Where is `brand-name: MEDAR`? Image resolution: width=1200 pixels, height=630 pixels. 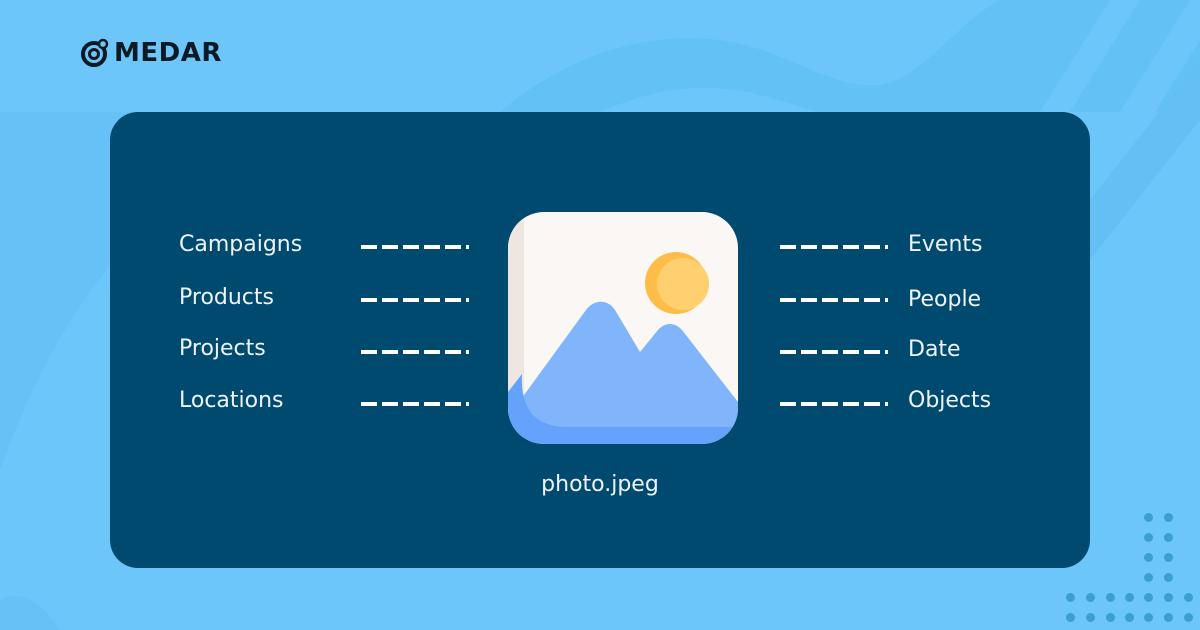 brand-name: MEDAR is located at coordinates (168, 53).